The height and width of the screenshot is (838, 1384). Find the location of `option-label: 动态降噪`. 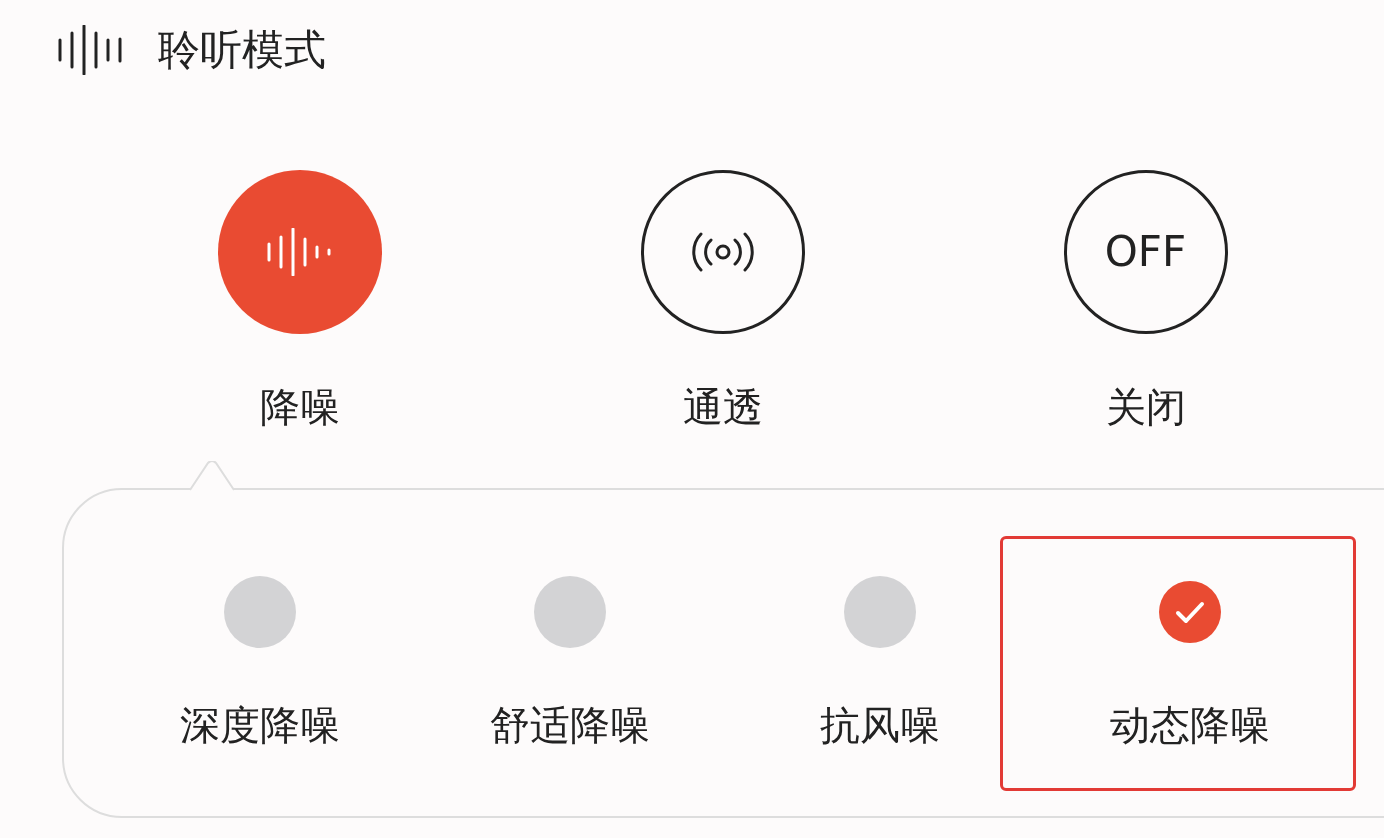

option-label: 动态降噪 is located at coordinates (1190, 725).